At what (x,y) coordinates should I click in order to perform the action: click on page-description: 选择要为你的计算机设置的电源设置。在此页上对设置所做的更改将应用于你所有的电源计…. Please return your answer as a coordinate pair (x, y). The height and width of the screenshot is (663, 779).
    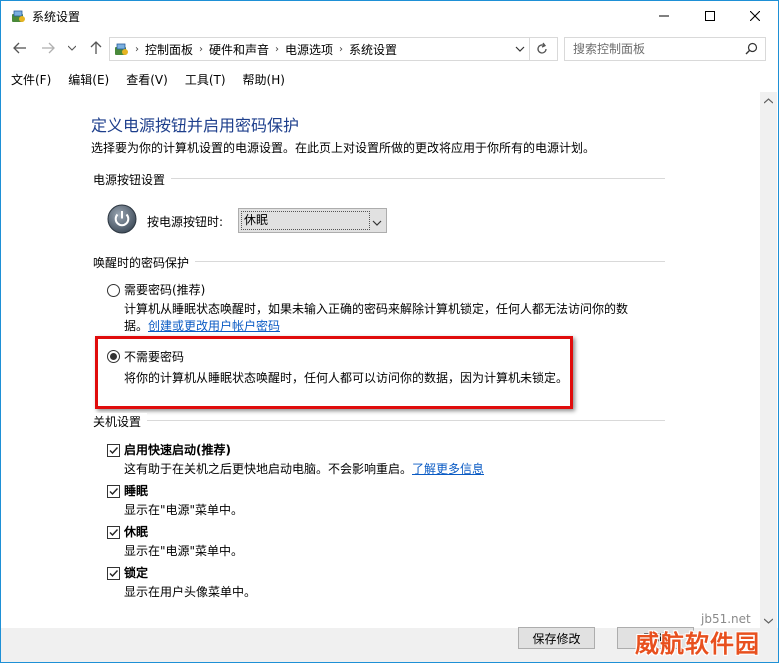
    Looking at the image, I should click on (343, 148).